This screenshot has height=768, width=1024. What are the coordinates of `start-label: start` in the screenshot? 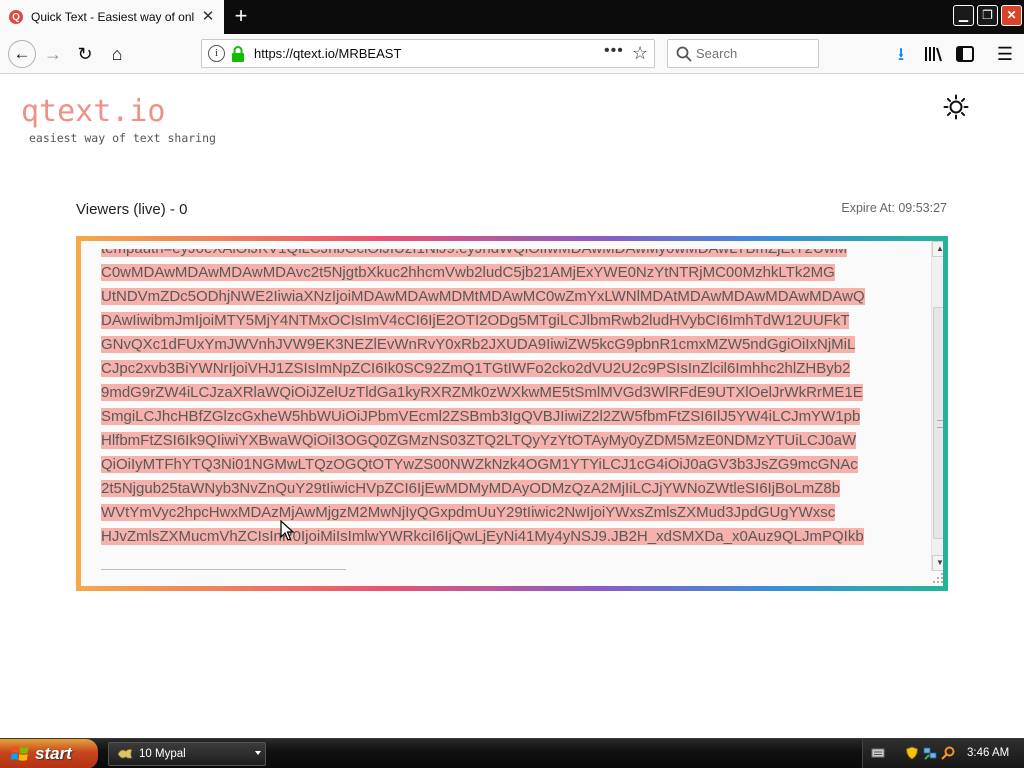 It's located at (53, 753).